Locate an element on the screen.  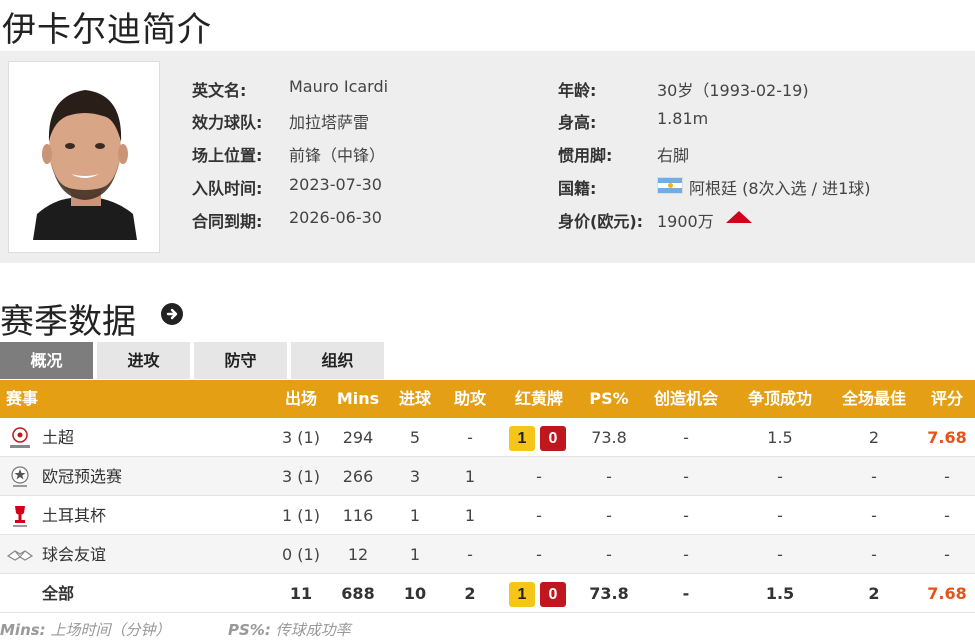
aerials-value: 1.5 is located at coordinates (780, 437).